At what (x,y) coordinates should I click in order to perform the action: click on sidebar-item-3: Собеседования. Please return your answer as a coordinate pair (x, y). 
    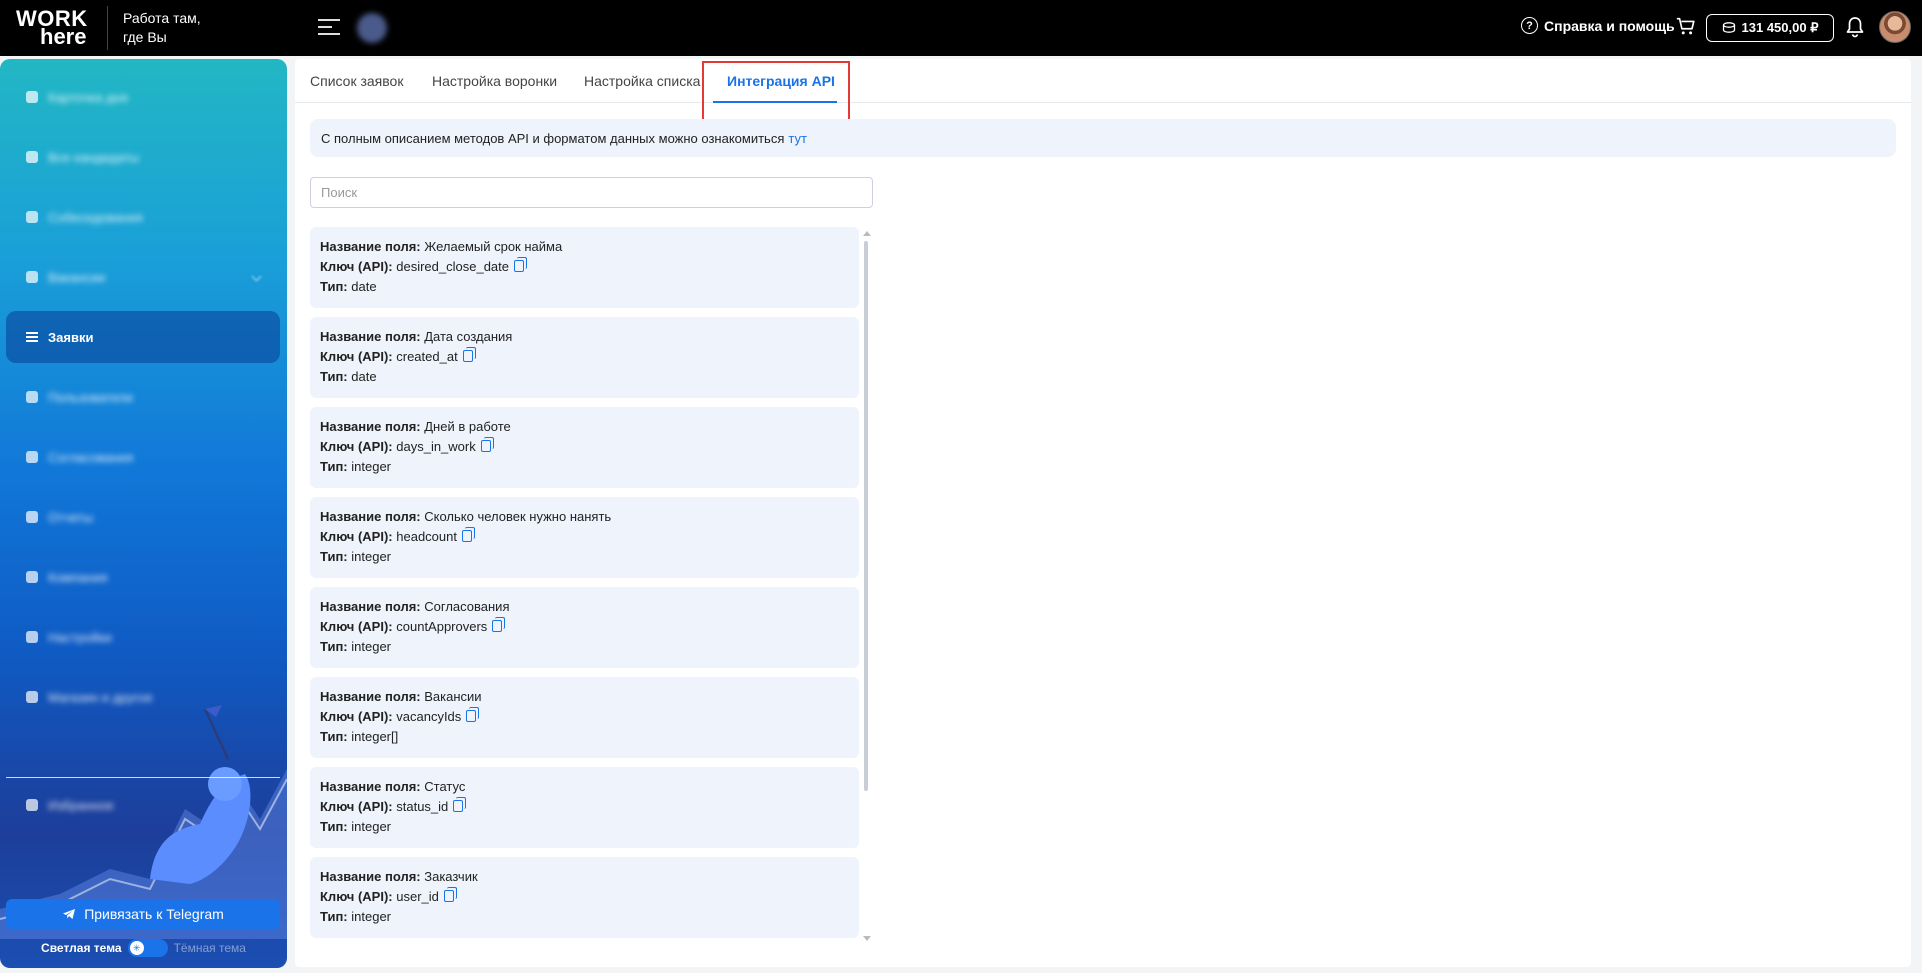
    Looking at the image, I should click on (143, 217).